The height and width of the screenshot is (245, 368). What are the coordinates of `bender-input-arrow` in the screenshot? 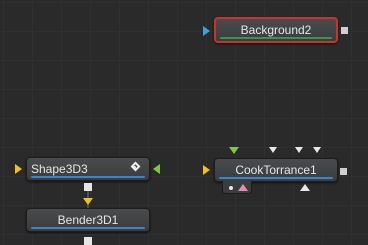 It's located at (88, 201).